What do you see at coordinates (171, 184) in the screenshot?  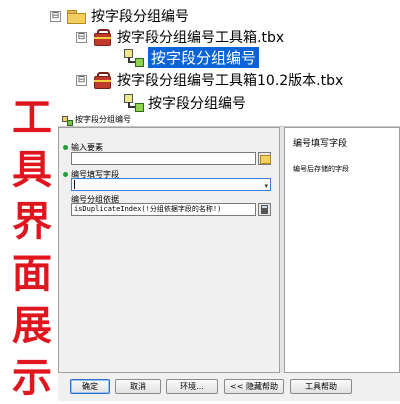 I see `number-field-dropdown: ▾` at bounding box center [171, 184].